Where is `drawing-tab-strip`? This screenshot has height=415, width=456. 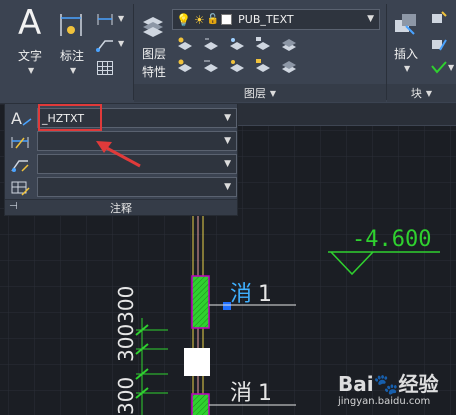
drawing-tab-strip is located at coordinates (347, 115).